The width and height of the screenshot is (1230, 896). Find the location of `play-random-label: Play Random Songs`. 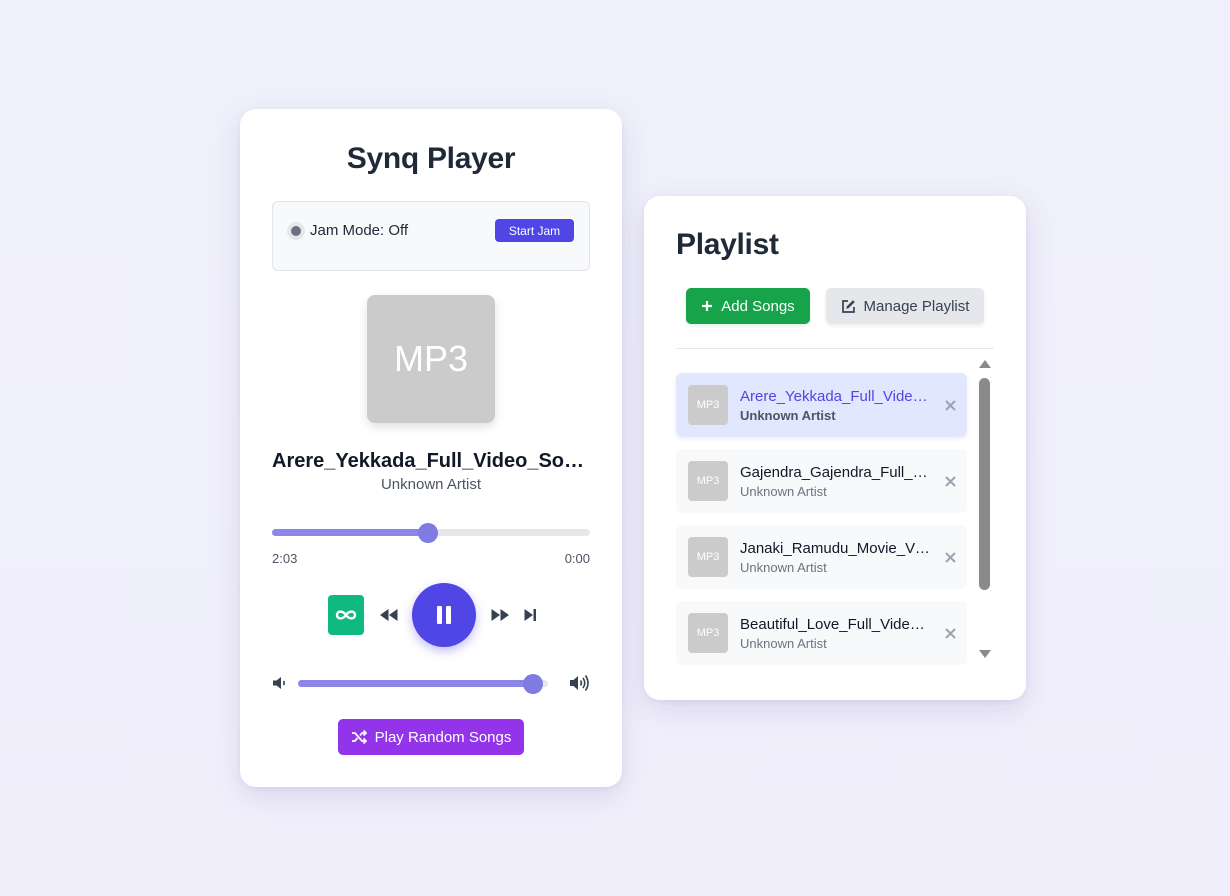

play-random-label: Play Random Songs is located at coordinates (443, 737).